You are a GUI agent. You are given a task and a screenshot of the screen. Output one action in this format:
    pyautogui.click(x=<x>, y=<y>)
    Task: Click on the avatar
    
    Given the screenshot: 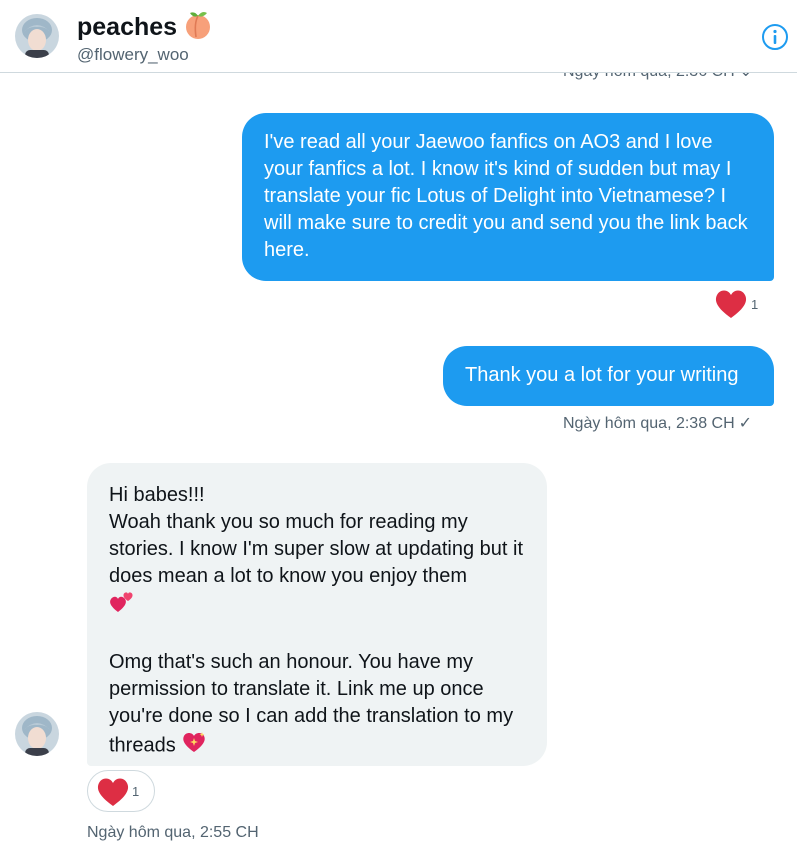 What is the action you would take?
    pyautogui.click(x=37, y=36)
    